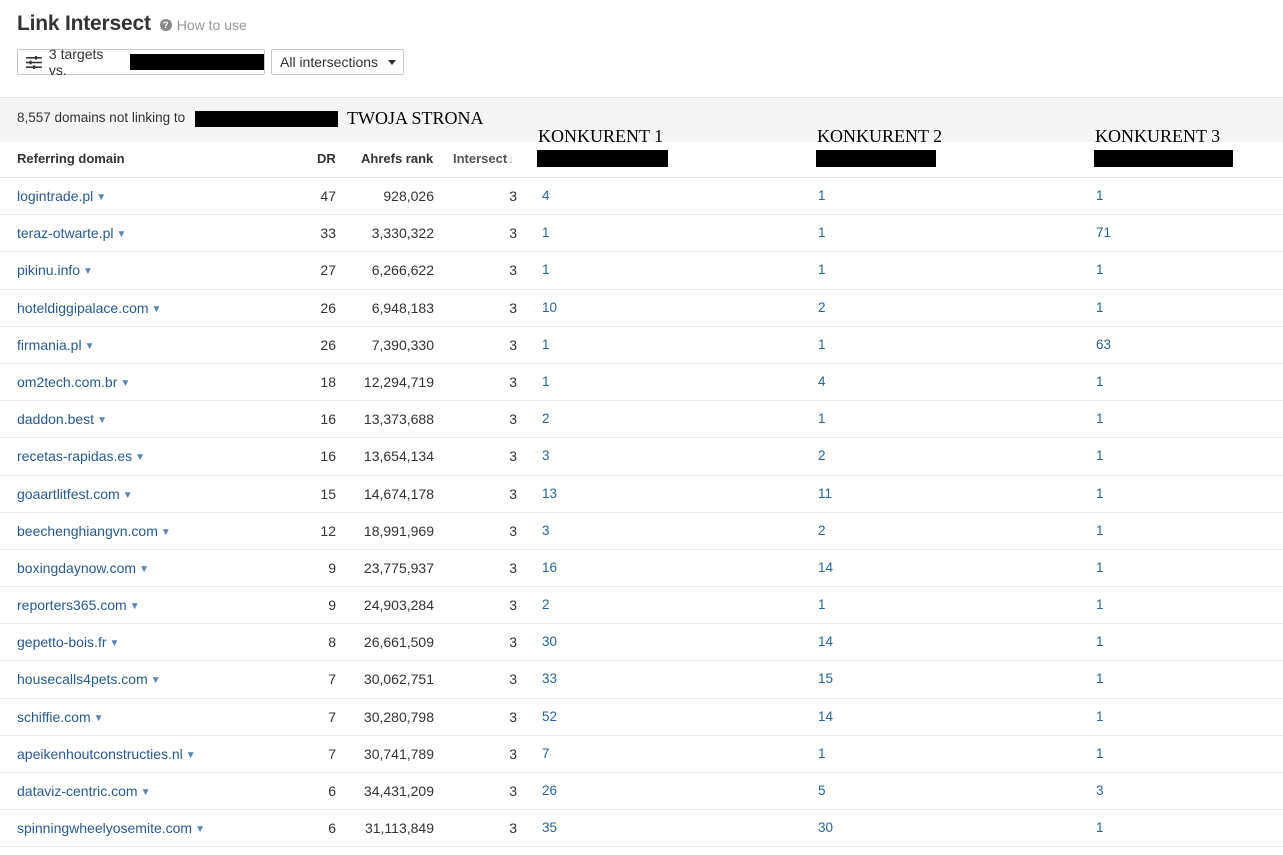  What do you see at coordinates (81, 456) in the screenshot?
I see `domain-link: recetas-rapidas.es ▼` at bounding box center [81, 456].